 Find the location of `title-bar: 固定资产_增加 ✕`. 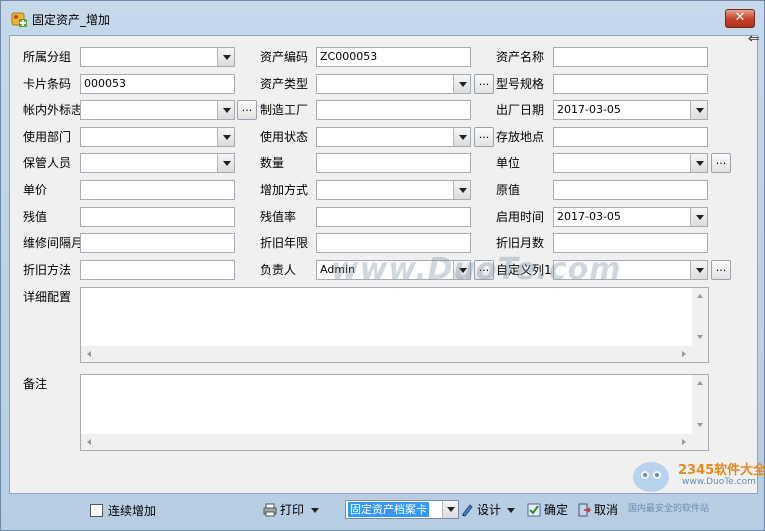

title-bar: 固定资产_增加 ✕ is located at coordinates (382, 18).